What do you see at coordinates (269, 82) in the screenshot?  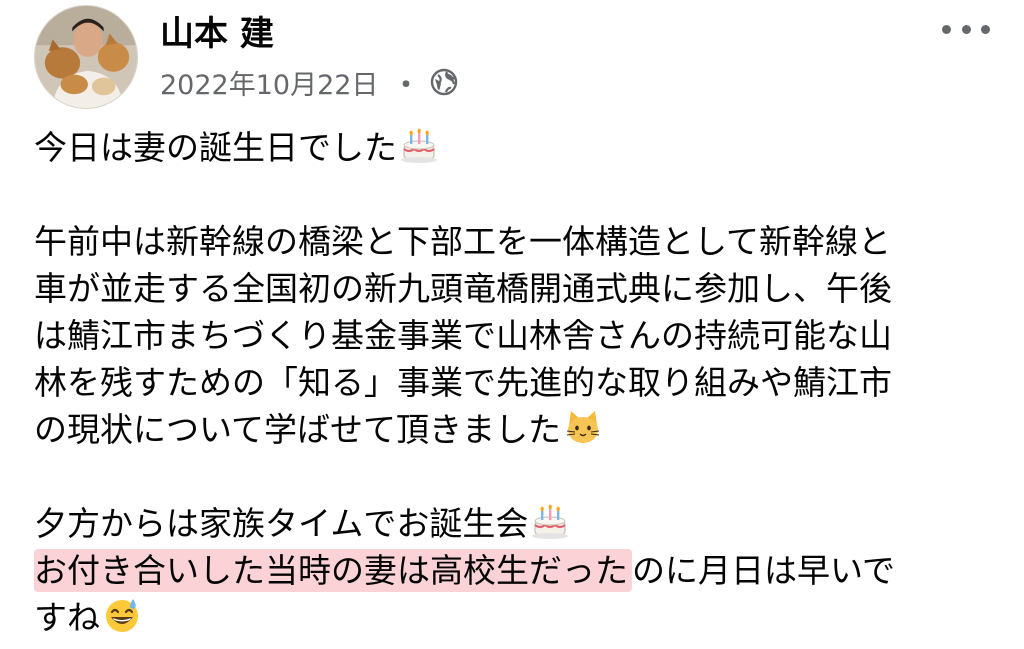 I see `post-date: 2022年10月22日` at bounding box center [269, 82].